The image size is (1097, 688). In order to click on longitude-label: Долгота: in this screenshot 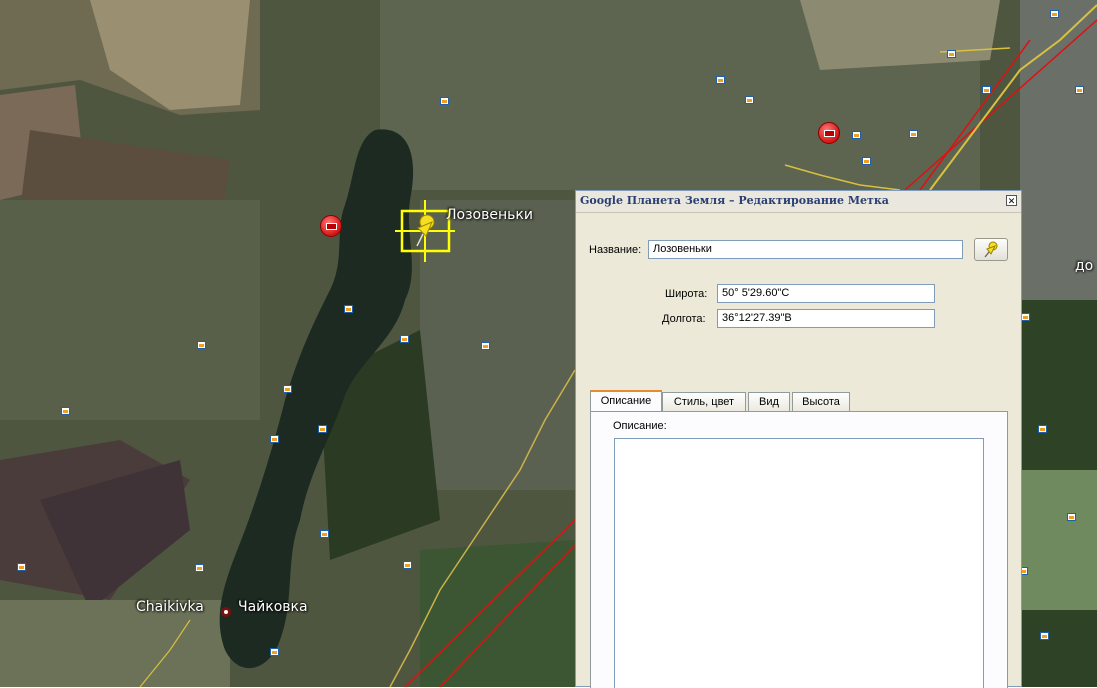, I will do `click(684, 319)`.